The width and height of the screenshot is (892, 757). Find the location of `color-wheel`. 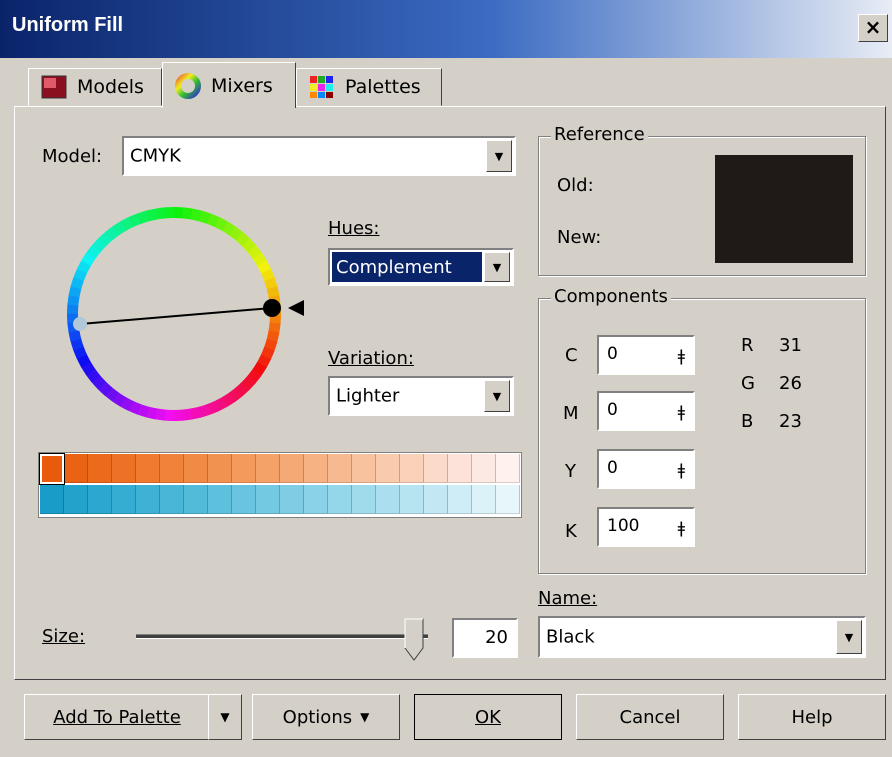

color-wheel is located at coordinates (186, 316).